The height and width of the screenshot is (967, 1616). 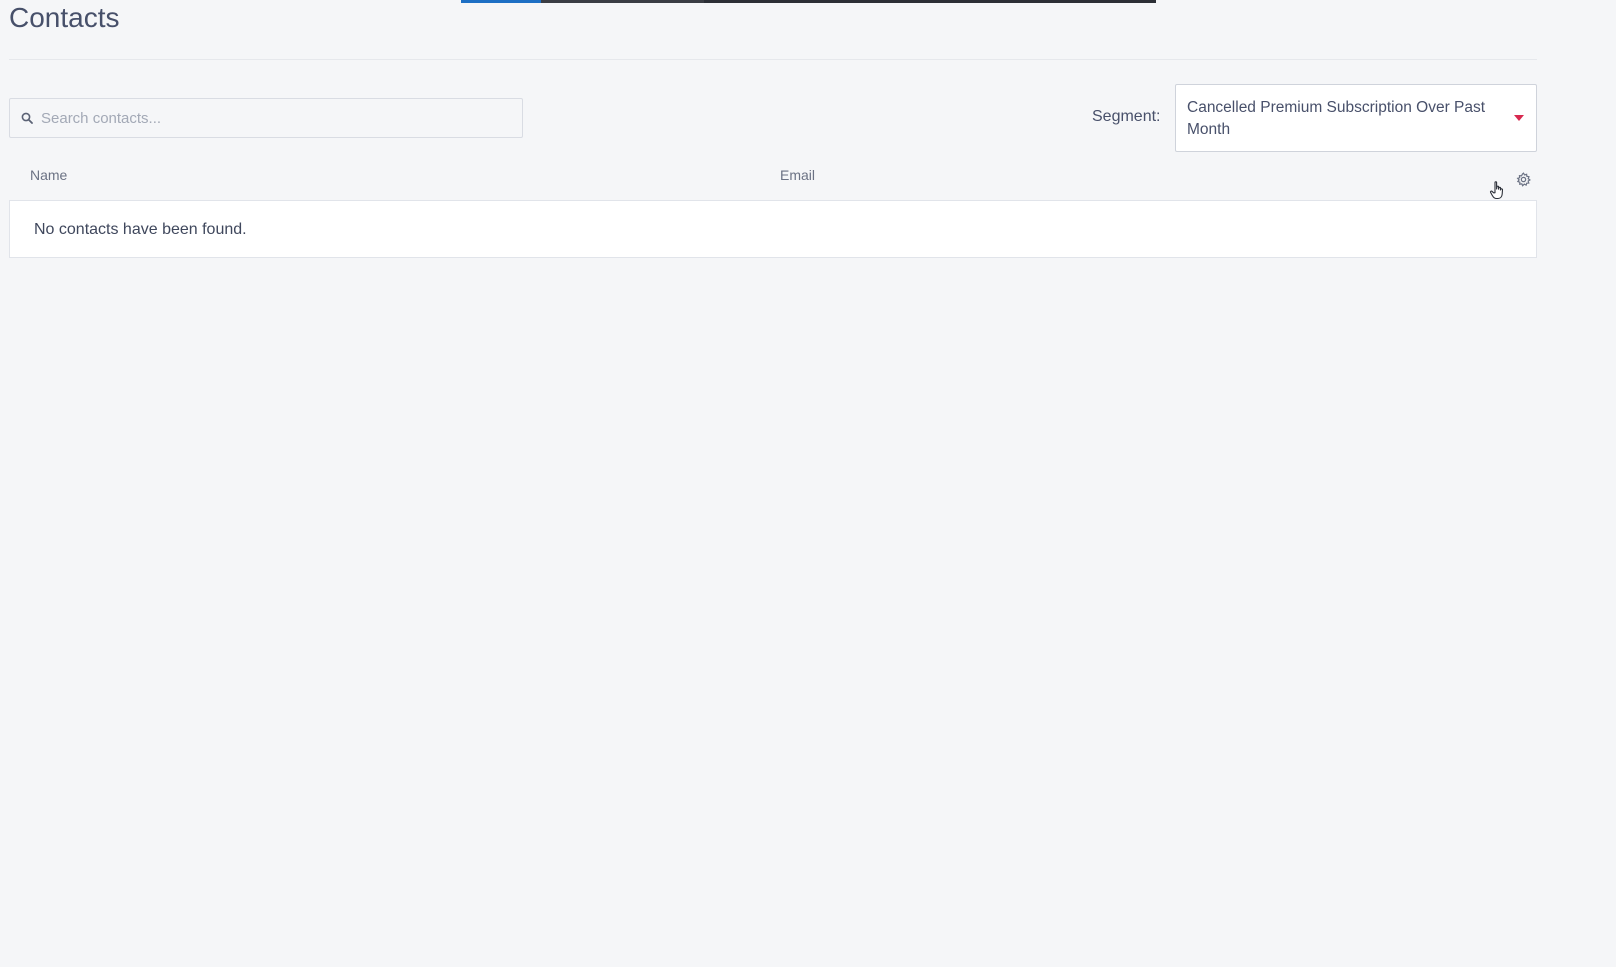 I want to click on title-divider, so click(x=773, y=59).